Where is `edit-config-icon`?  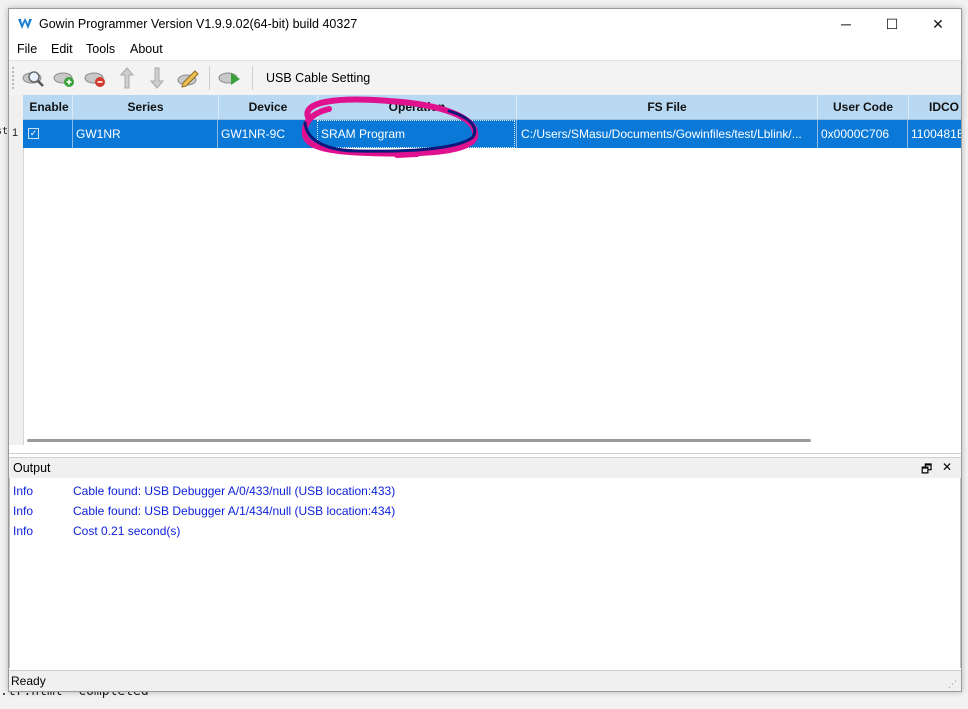
edit-config-icon is located at coordinates (188, 78).